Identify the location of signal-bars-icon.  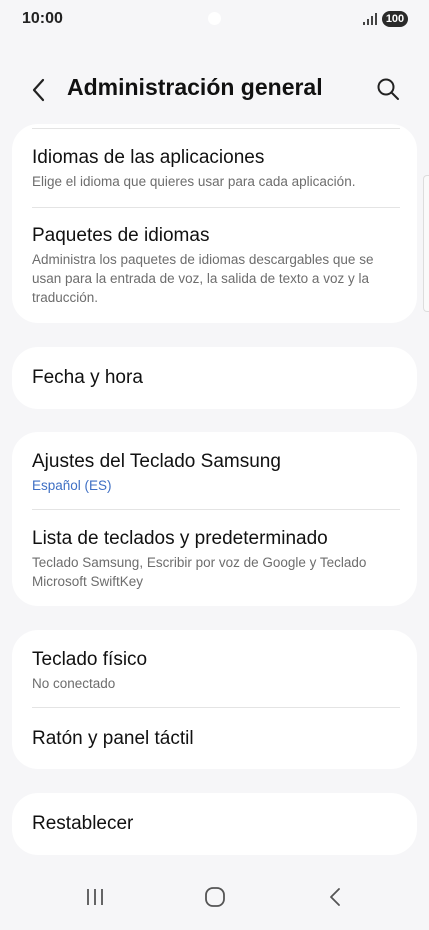
(370, 19).